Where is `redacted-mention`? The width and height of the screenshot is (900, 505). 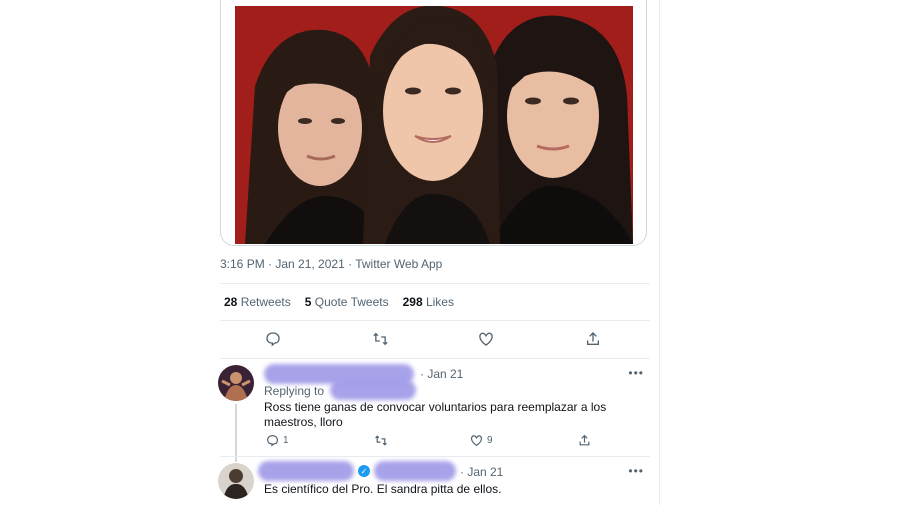
redacted-mention is located at coordinates (373, 390).